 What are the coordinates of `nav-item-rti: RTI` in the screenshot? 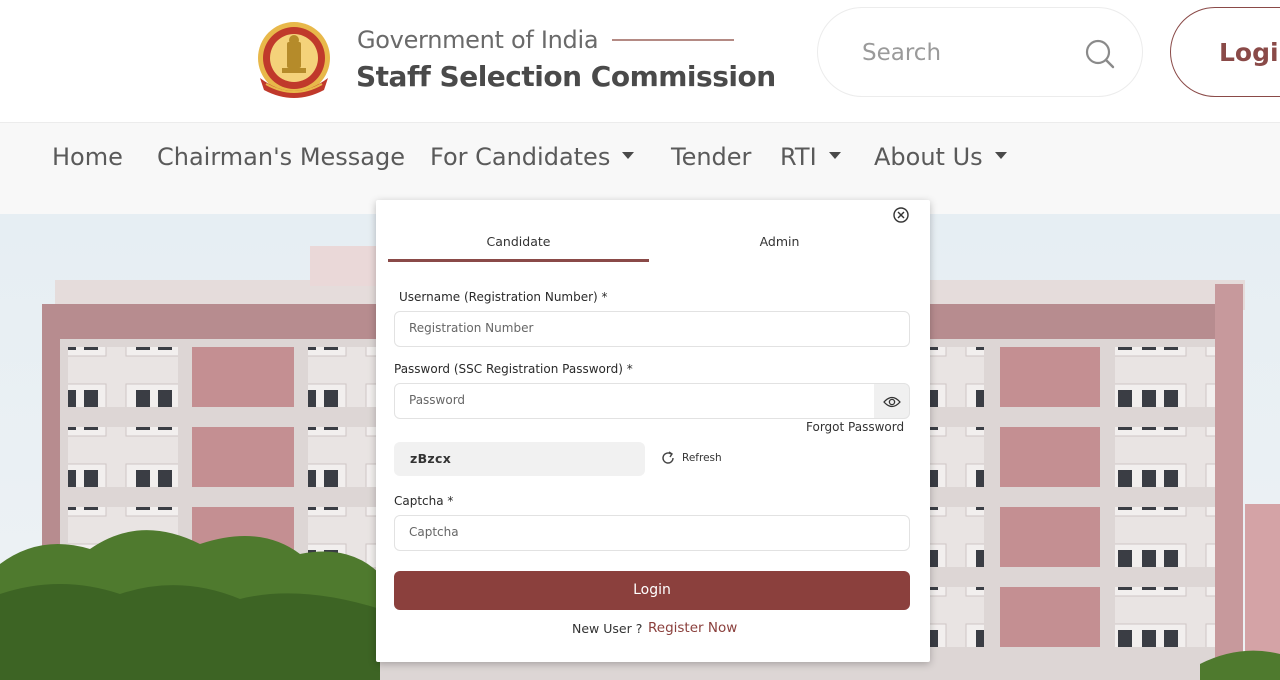 It's located at (810, 157).